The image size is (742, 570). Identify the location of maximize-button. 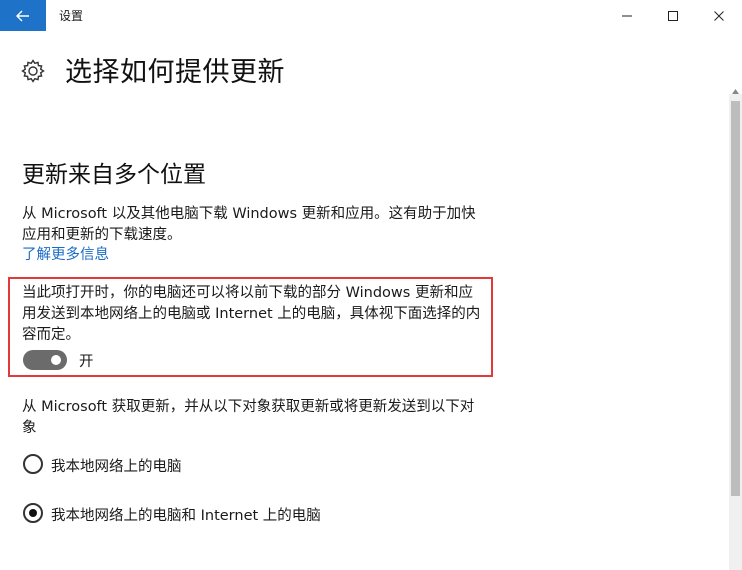
(673, 15).